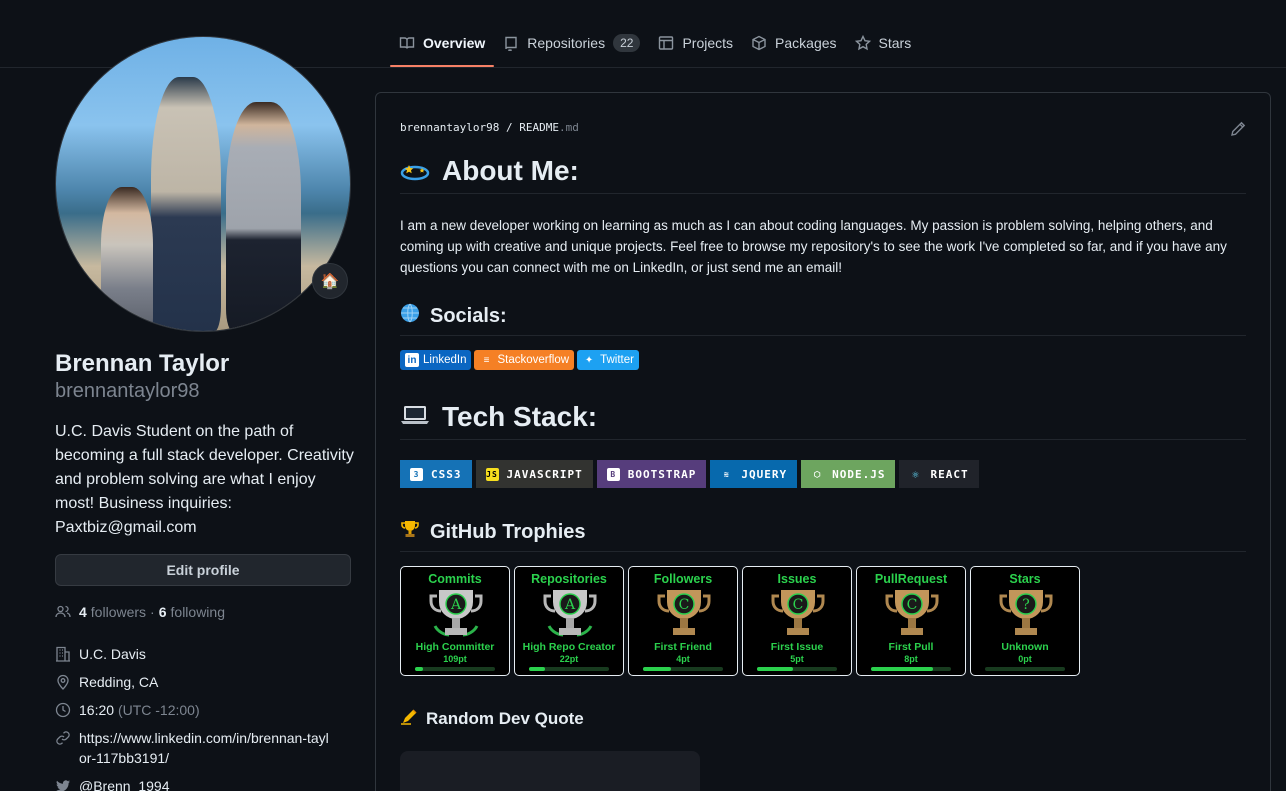  I want to click on people-icon, so click(63, 611).